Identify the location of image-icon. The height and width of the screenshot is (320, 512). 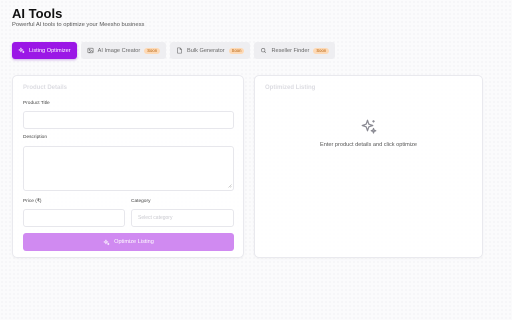
(90, 50).